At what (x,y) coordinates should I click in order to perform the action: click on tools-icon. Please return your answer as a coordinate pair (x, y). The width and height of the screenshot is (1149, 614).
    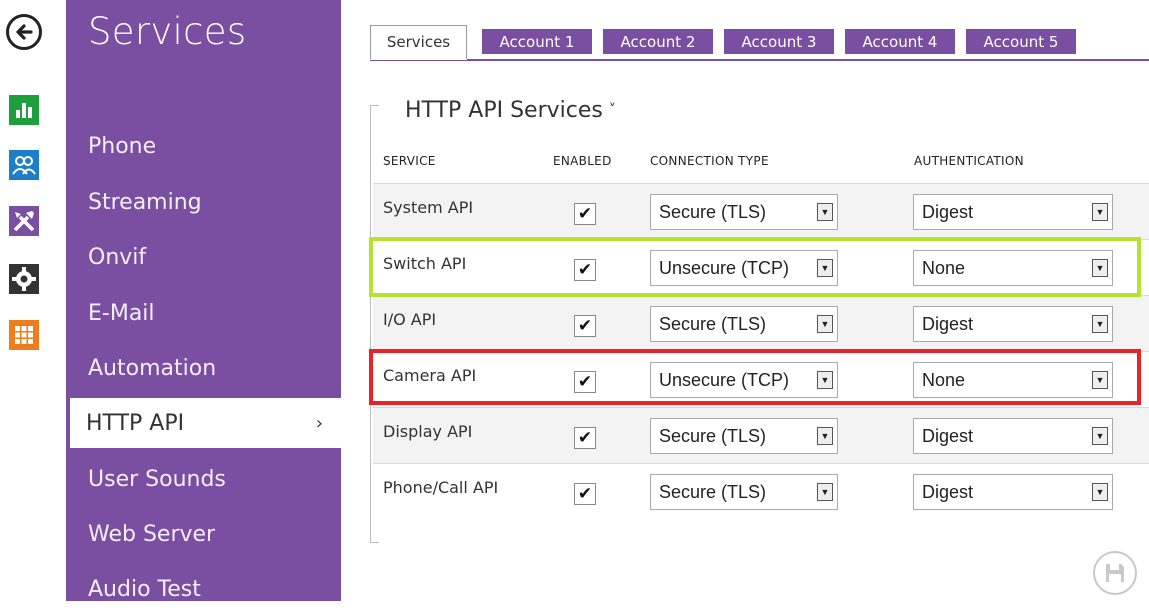
    Looking at the image, I should click on (24, 221).